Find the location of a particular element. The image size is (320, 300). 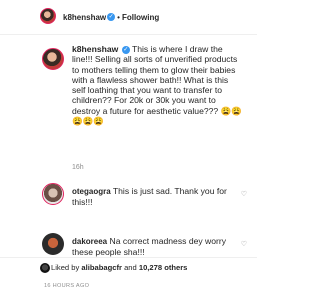

comment-username: dakoreea is located at coordinates (89, 241).